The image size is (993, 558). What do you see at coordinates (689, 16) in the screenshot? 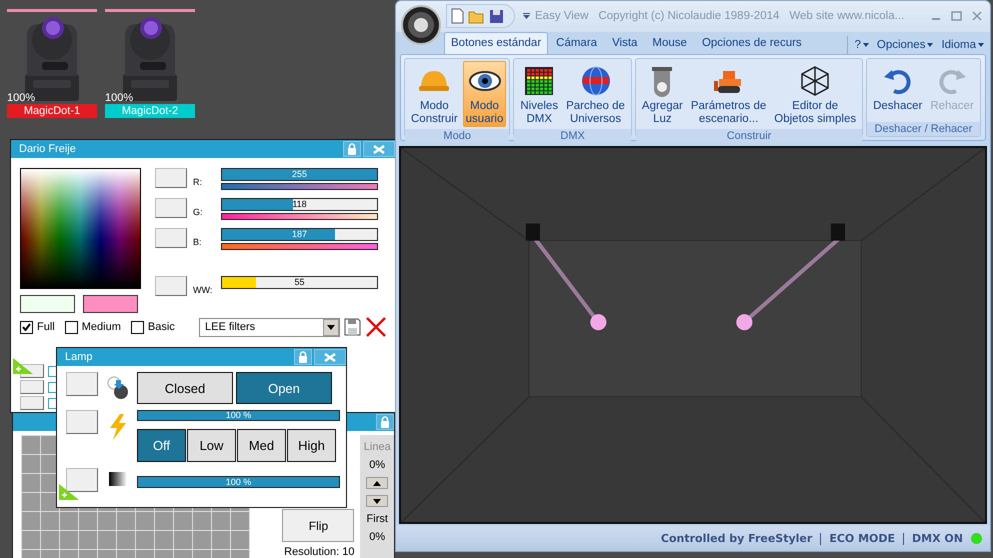
I see `copyright-text: Copyright (c) Nicolaudie 1989-2014` at bounding box center [689, 16].